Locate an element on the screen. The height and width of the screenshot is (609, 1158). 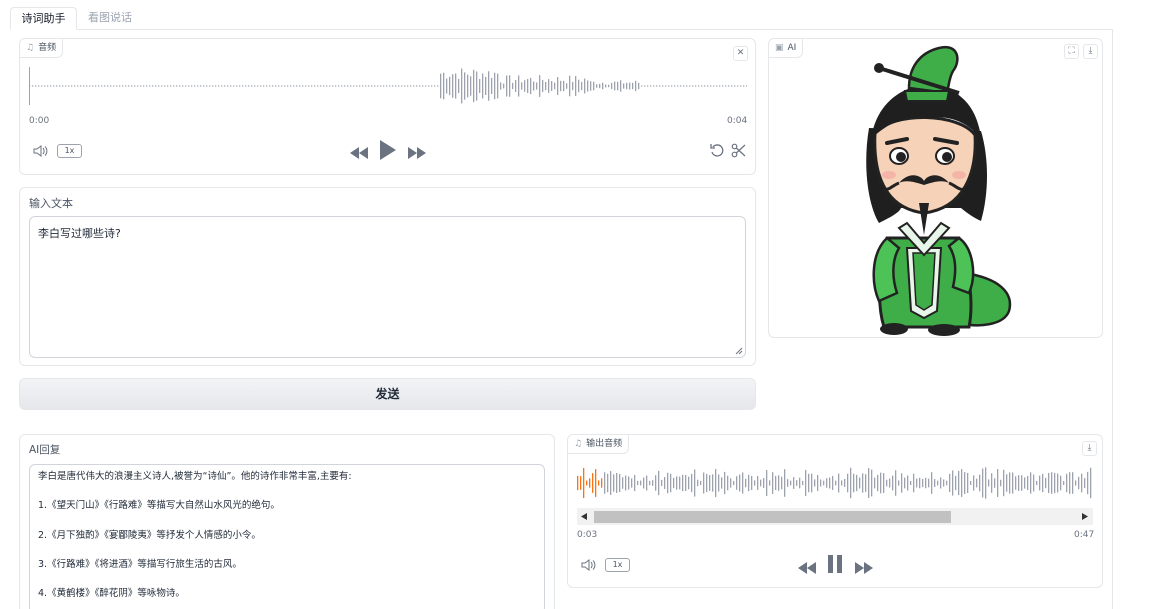
clear-audio-button: ✕ is located at coordinates (740, 53).